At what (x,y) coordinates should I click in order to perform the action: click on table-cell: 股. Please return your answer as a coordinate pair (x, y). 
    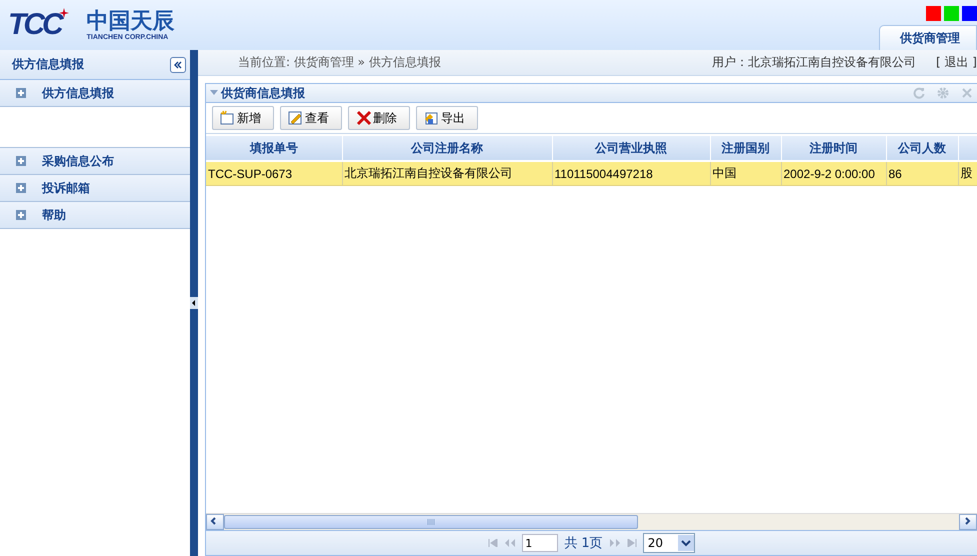
    Looking at the image, I should click on (967, 173).